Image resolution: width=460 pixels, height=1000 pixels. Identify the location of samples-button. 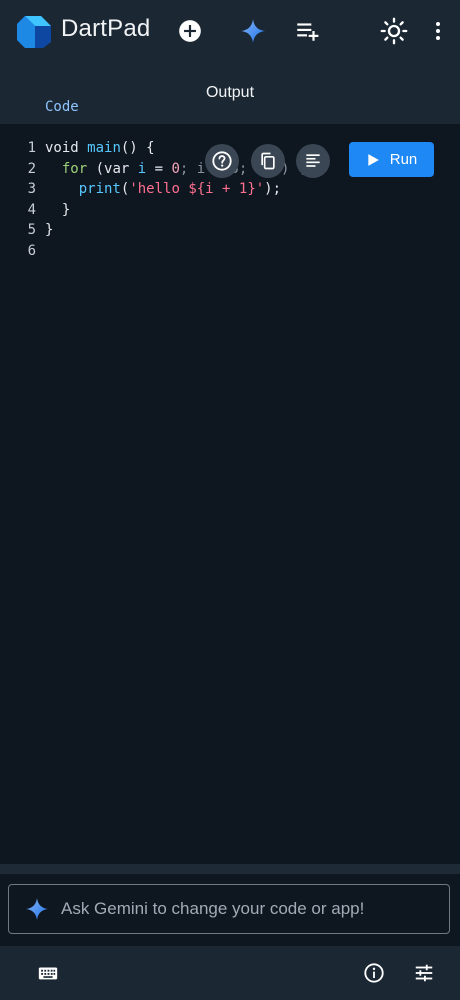
(307, 31).